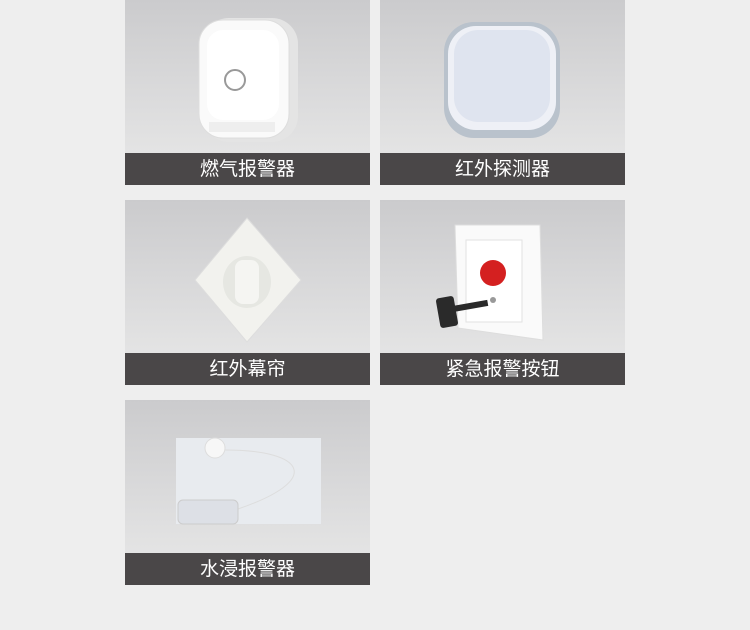  I want to click on product-label: 红外探测器, so click(502, 169).